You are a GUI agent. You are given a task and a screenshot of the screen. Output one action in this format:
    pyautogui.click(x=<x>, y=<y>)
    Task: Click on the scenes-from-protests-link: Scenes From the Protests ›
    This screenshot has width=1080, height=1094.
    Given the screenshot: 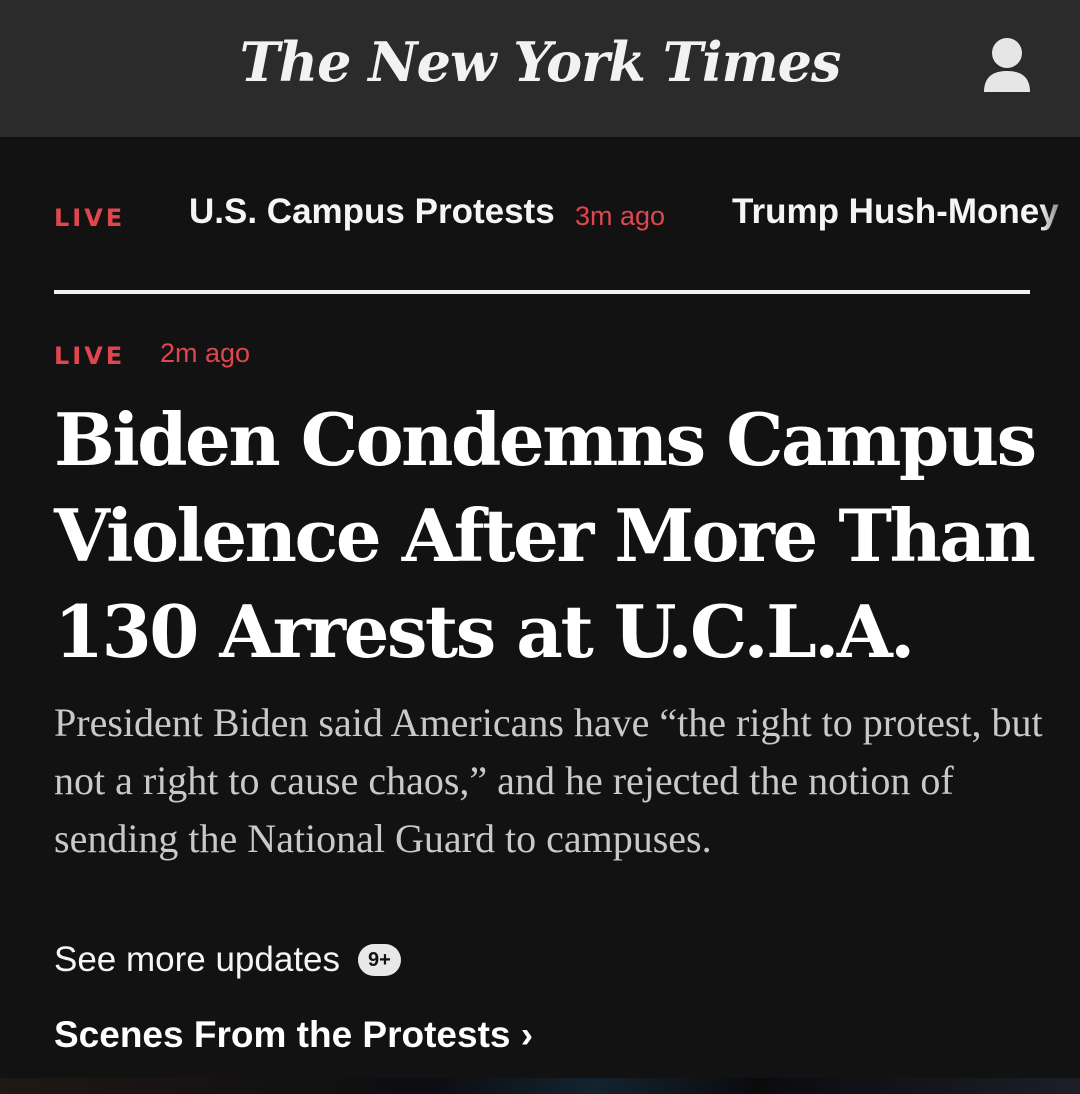 What is the action you would take?
    pyautogui.click(x=293, y=1035)
    